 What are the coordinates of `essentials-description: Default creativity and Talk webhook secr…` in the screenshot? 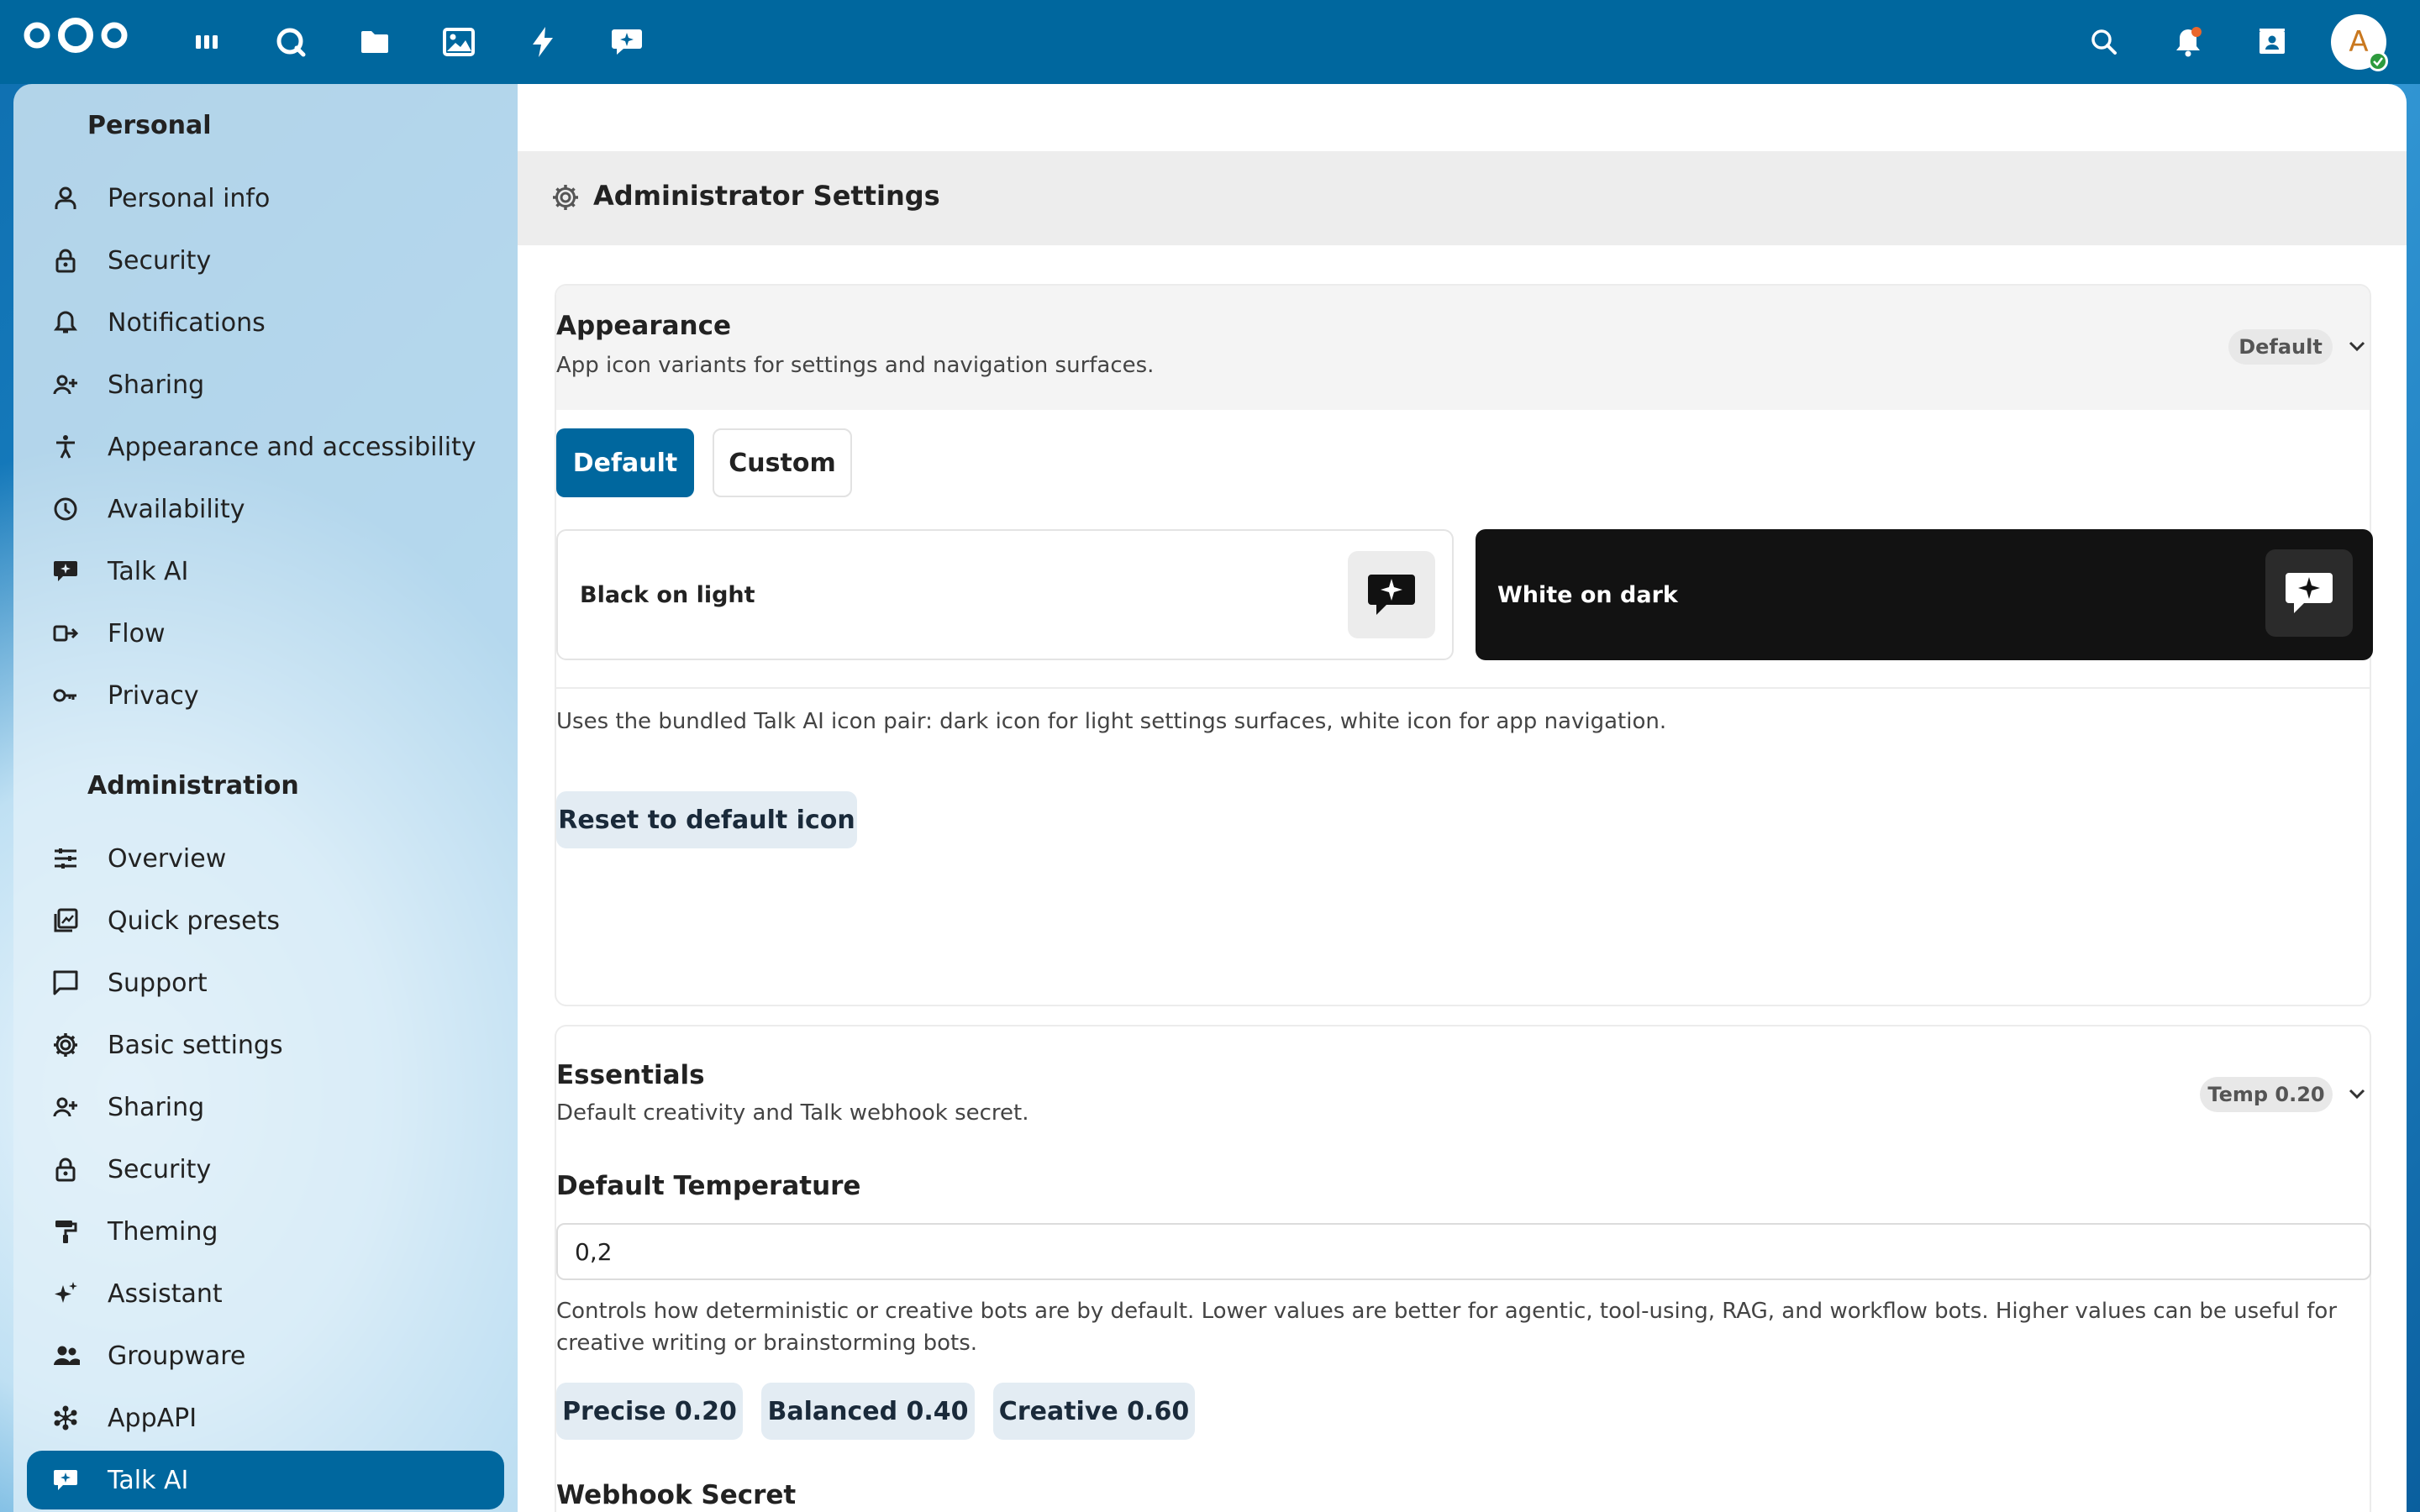 It's located at (793, 1113).